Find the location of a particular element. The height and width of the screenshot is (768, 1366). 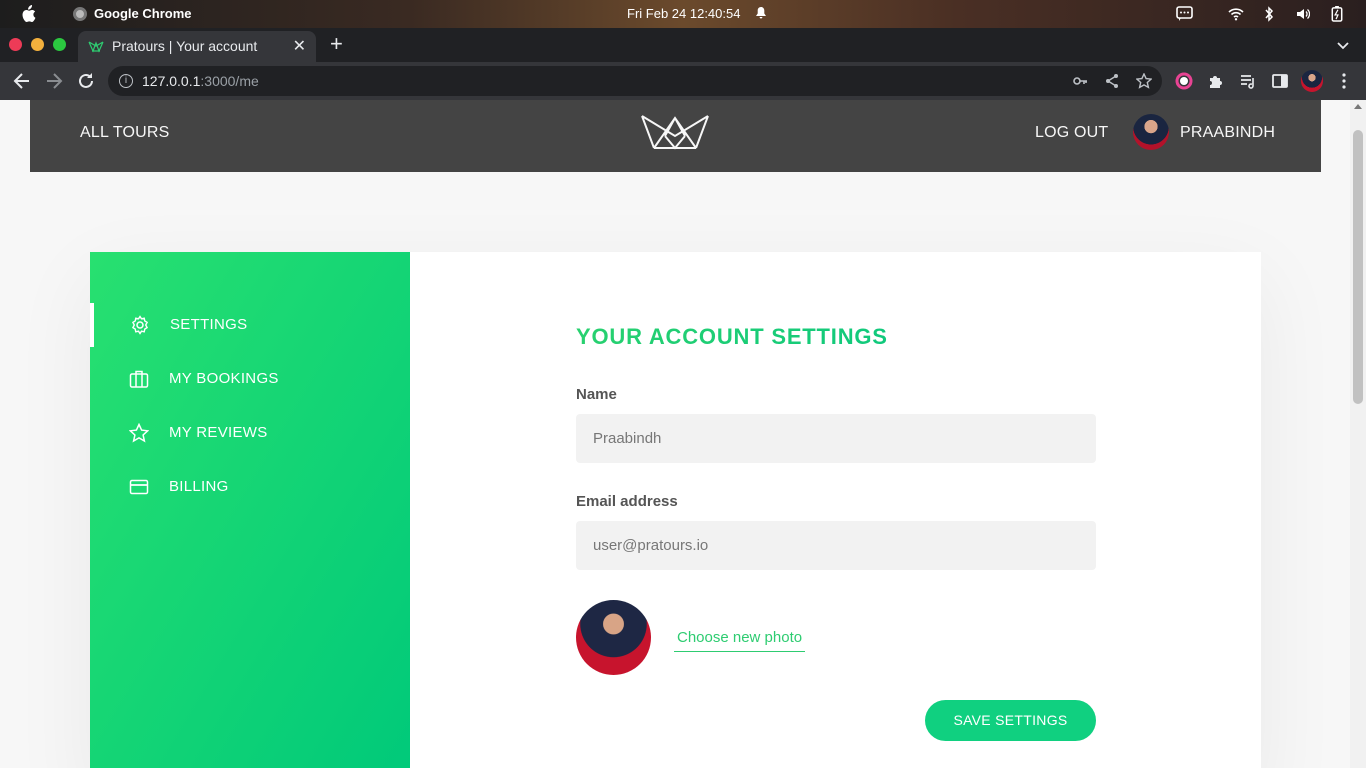

email-label: Email address is located at coordinates (627, 501).